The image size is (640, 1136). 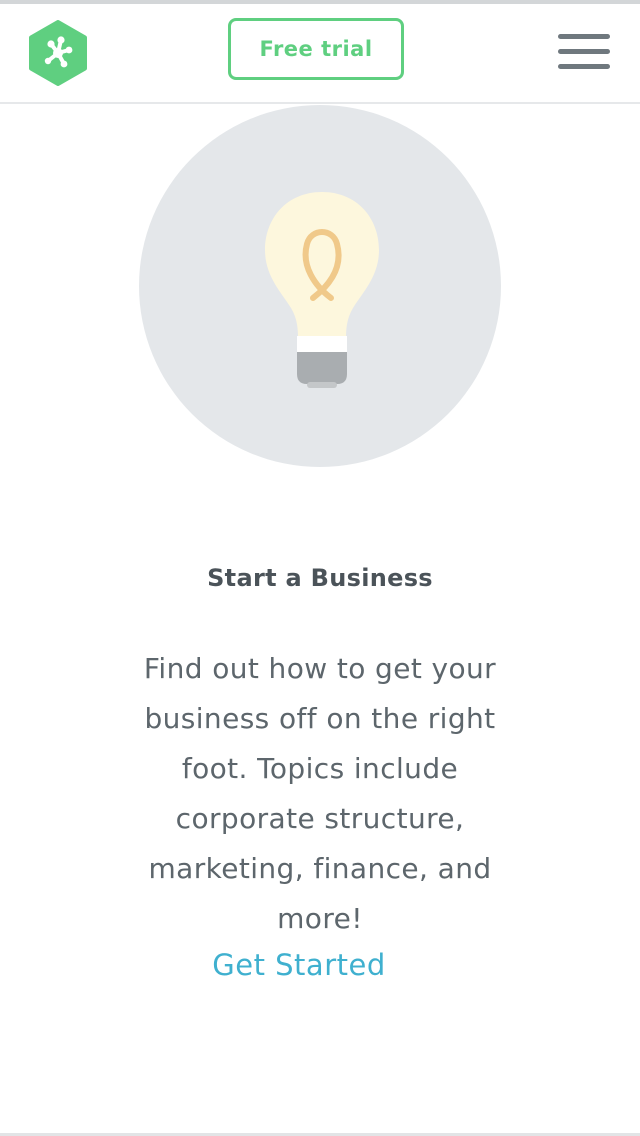 I want to click on treehouse-logo-icon, so click(x=58, y=53).